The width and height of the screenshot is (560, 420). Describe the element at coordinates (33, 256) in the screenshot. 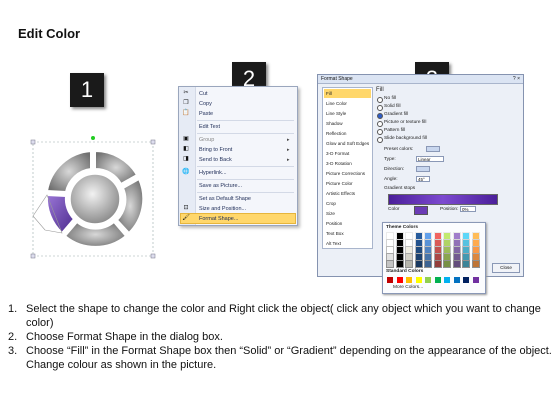

I see `resize-handle-bl` at that location.